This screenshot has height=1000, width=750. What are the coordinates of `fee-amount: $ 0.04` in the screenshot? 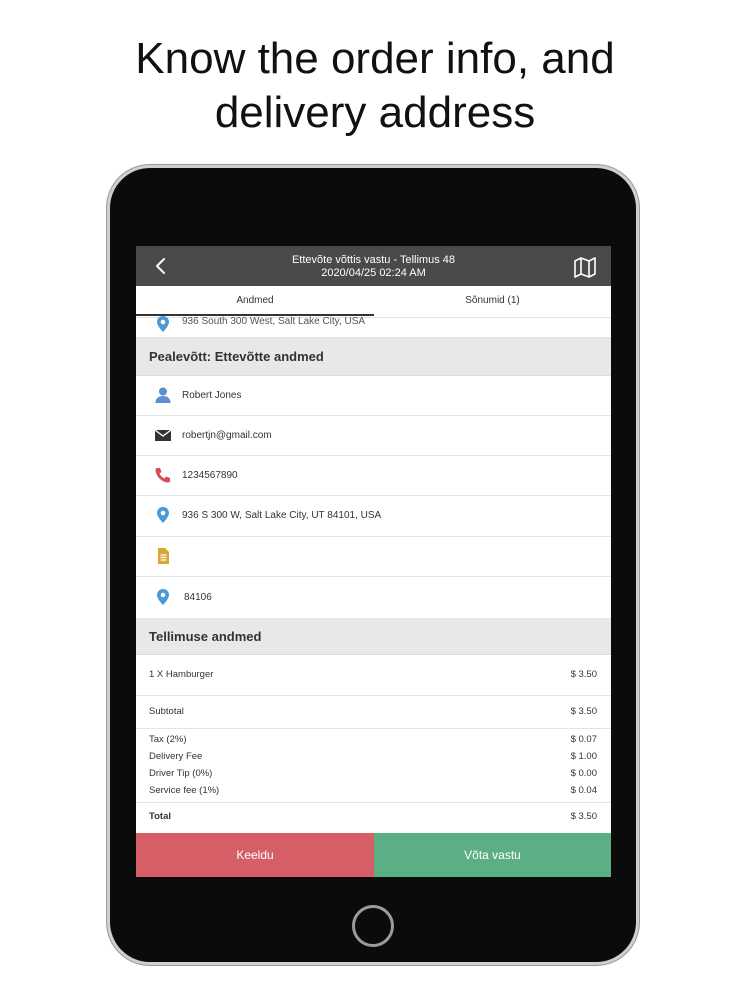 It's located at (583, 790).